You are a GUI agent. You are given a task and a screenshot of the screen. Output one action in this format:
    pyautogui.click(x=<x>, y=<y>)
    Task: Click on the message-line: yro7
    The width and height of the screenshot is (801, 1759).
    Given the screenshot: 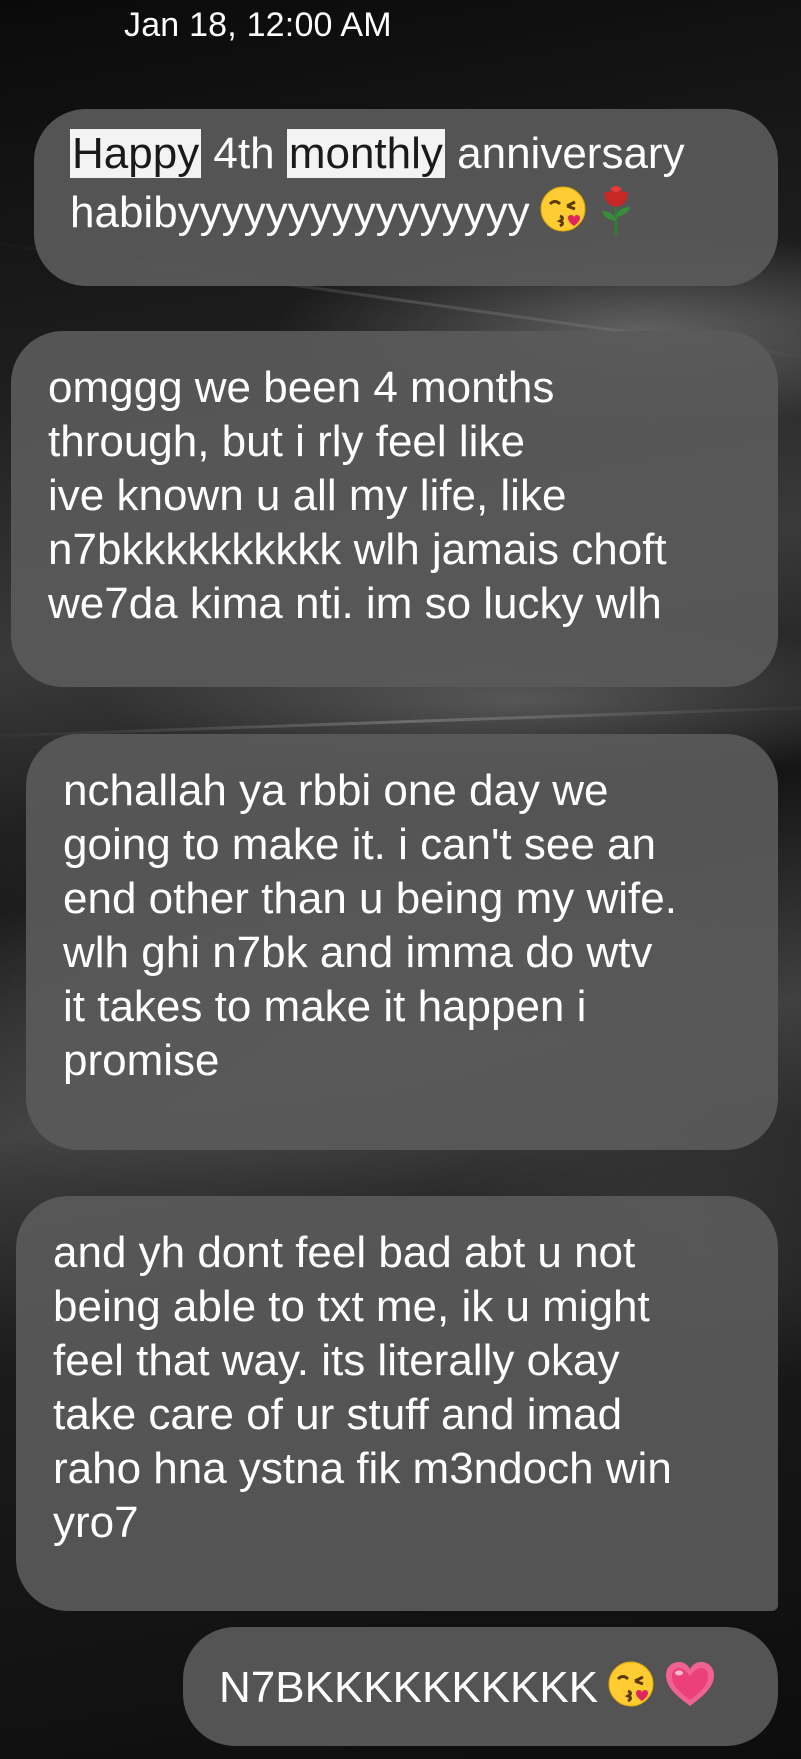 What is the action you would take?
    pyautogui.click(x=96, y=1522)
    